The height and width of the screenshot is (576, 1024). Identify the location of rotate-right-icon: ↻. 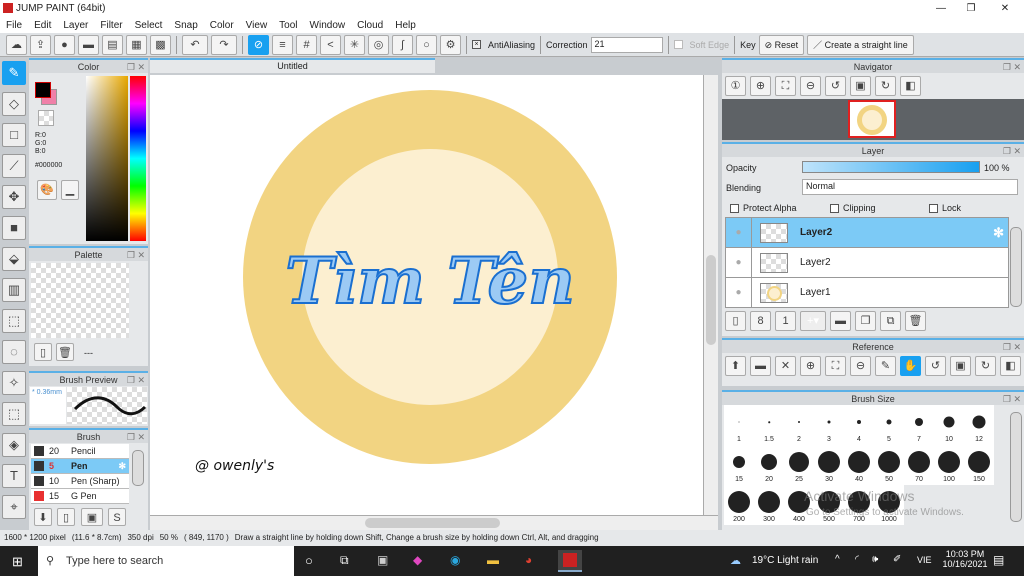
(885, 86).